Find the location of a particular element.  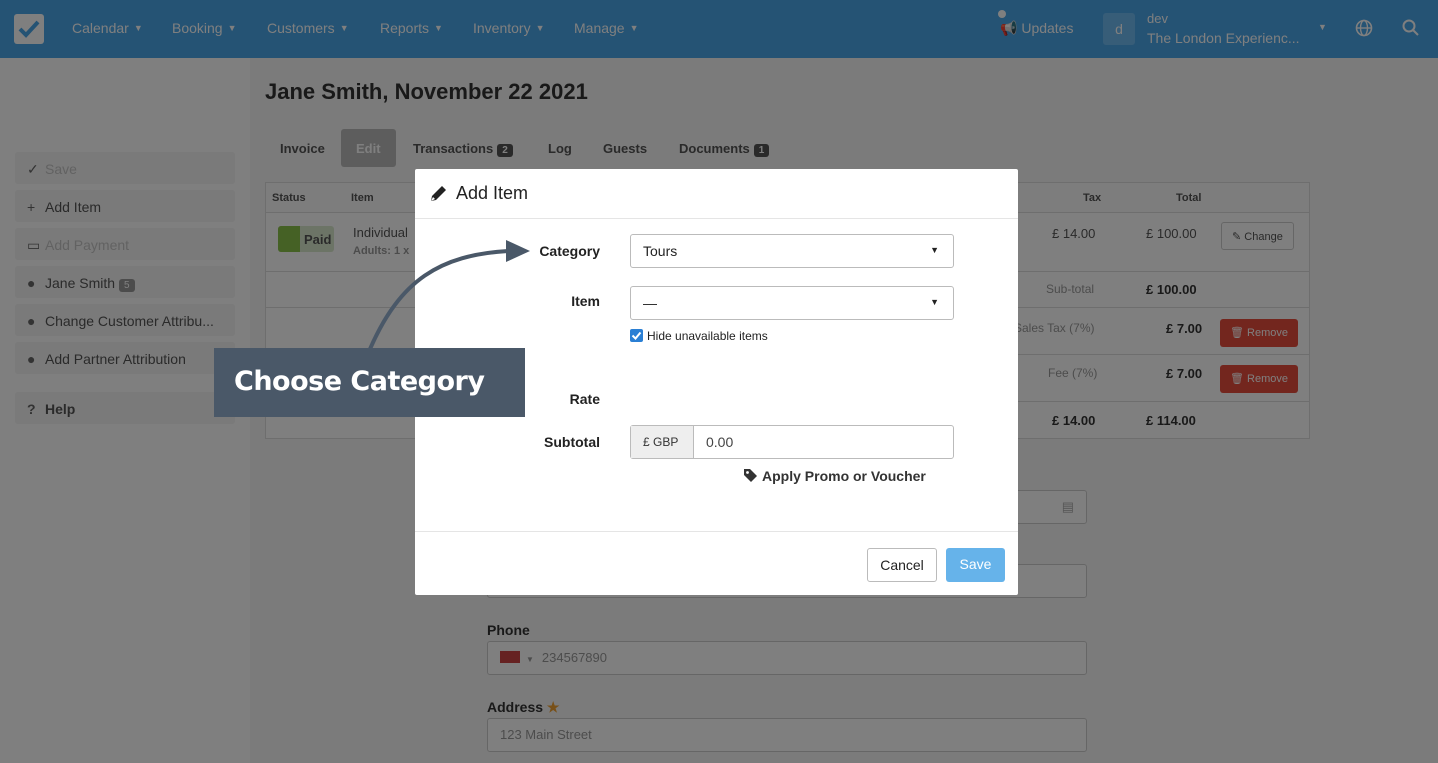

callout-box: Choose Category is located at coordinates (369, 382).